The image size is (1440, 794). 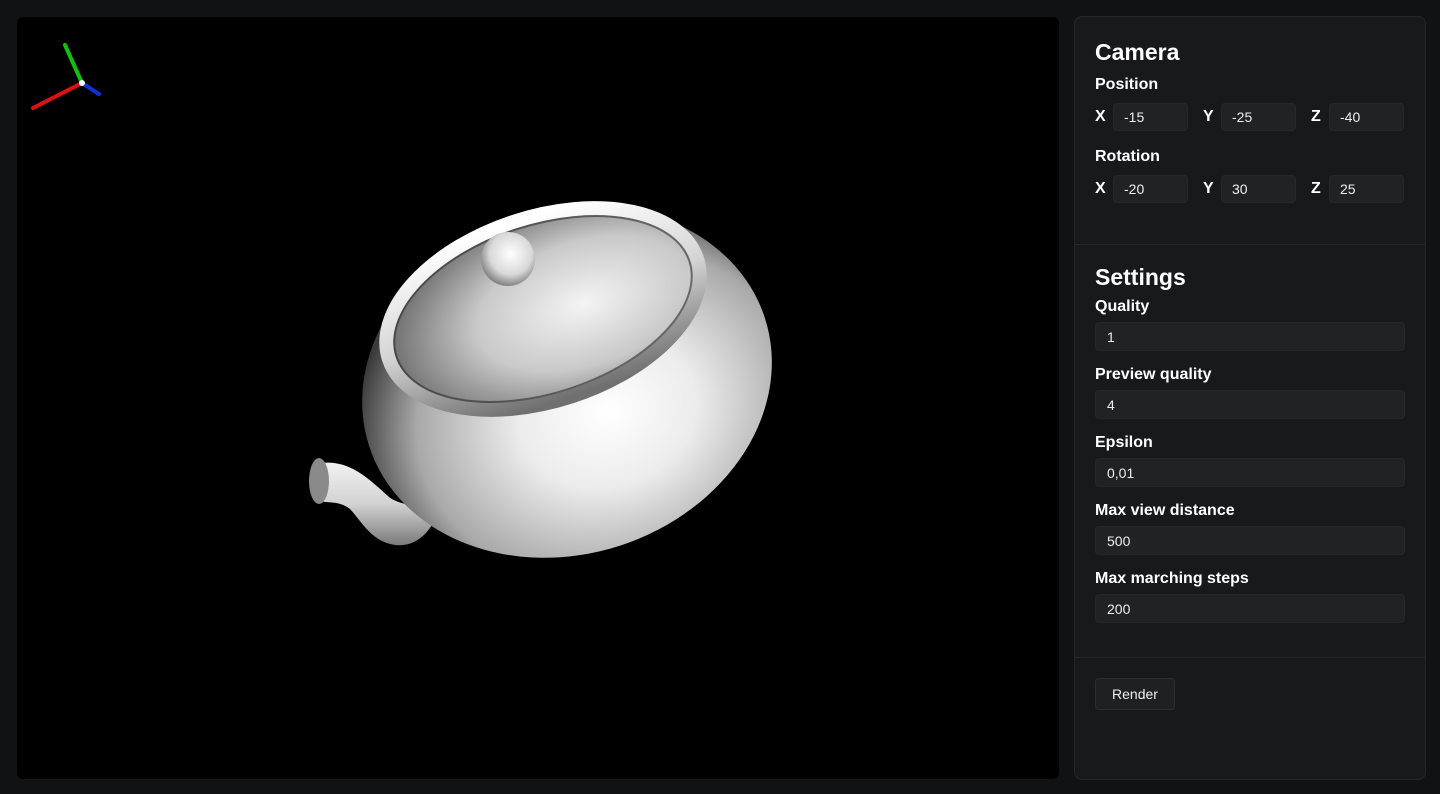 What do you see at coordinates (1250, 540) in the screenshot?
I see `max-view-distance-input` at bounding box center [1250, 540].